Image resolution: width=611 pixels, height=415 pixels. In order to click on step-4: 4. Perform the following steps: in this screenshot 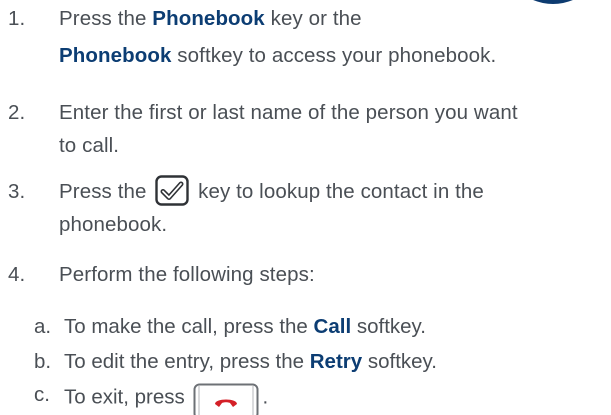, I will do `click(304, 274)`.